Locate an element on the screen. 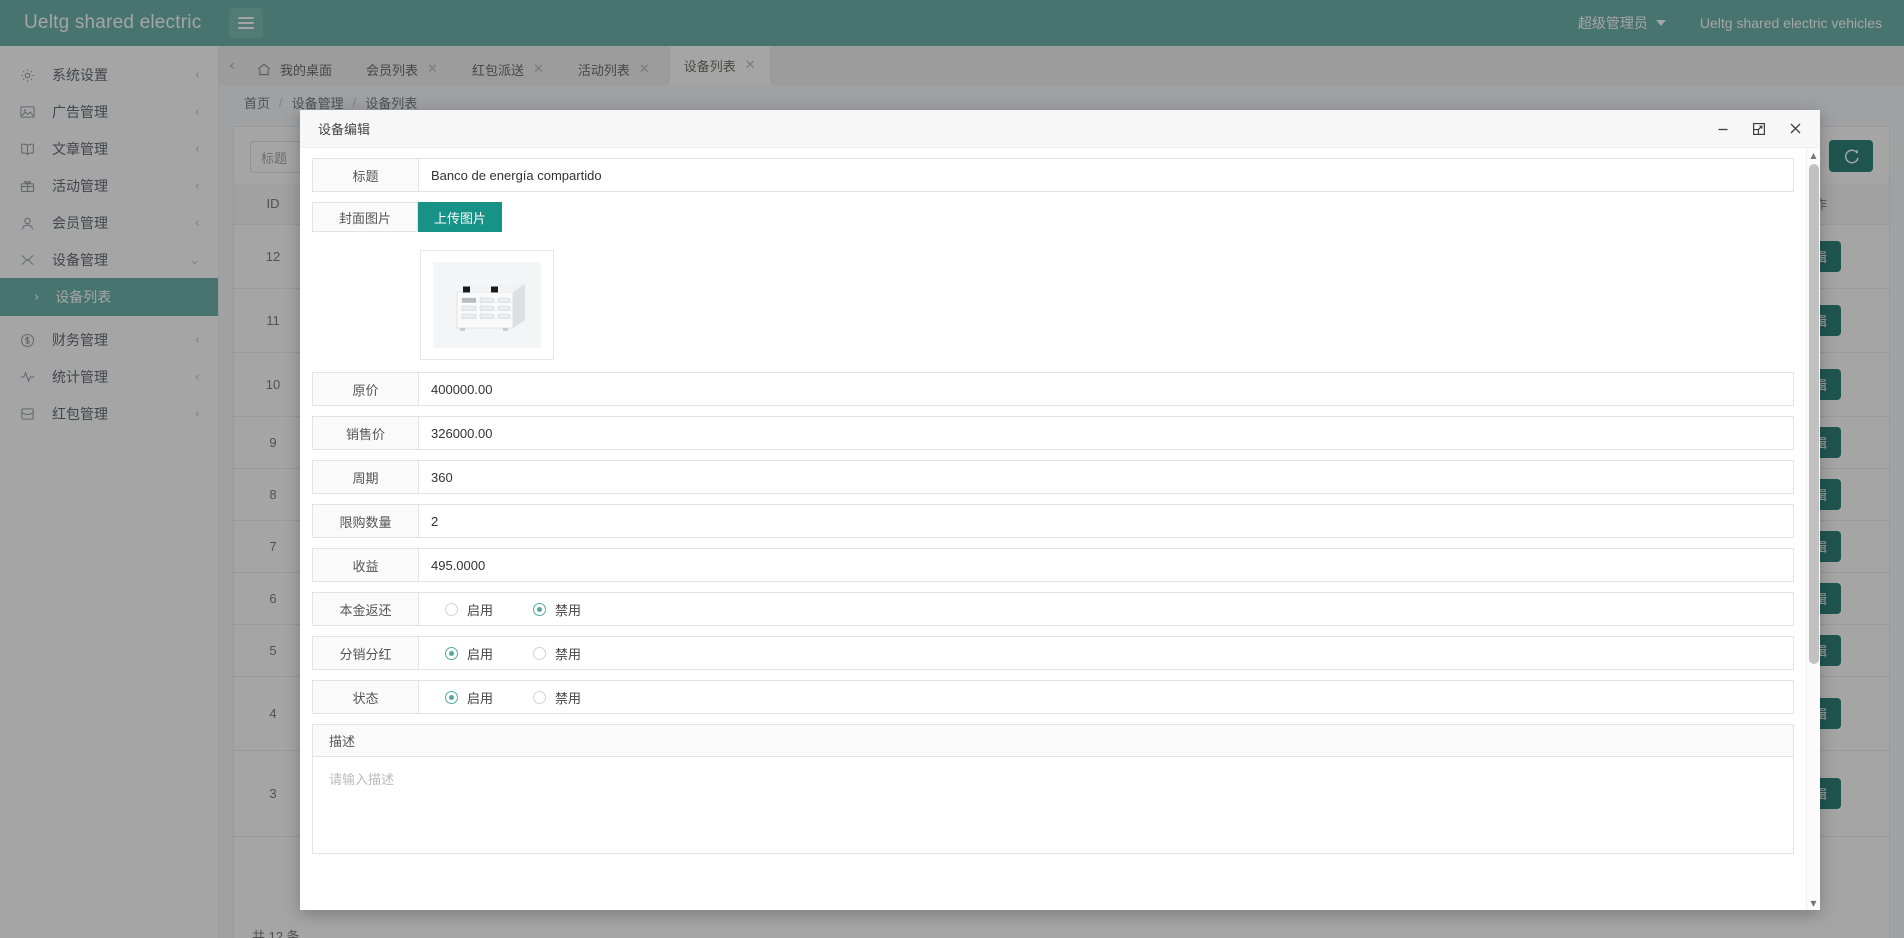 This screenshot has width=1904, height=938. original-price-input: 400000.00 is located at coordinates (1106, 389).